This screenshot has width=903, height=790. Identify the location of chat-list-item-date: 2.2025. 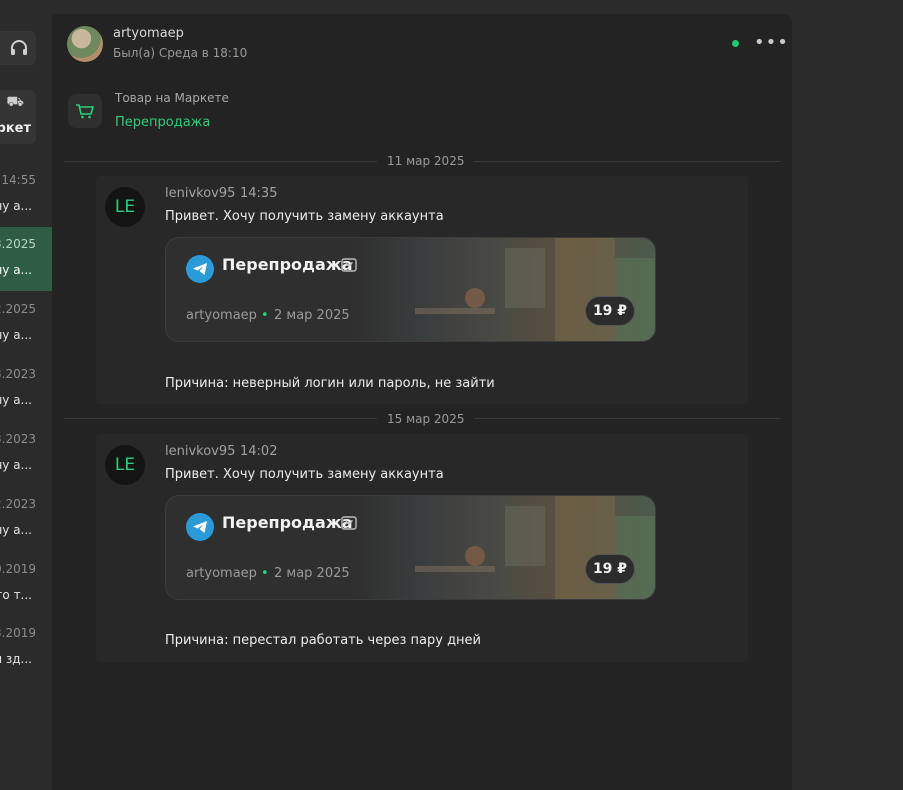
(18, 309).